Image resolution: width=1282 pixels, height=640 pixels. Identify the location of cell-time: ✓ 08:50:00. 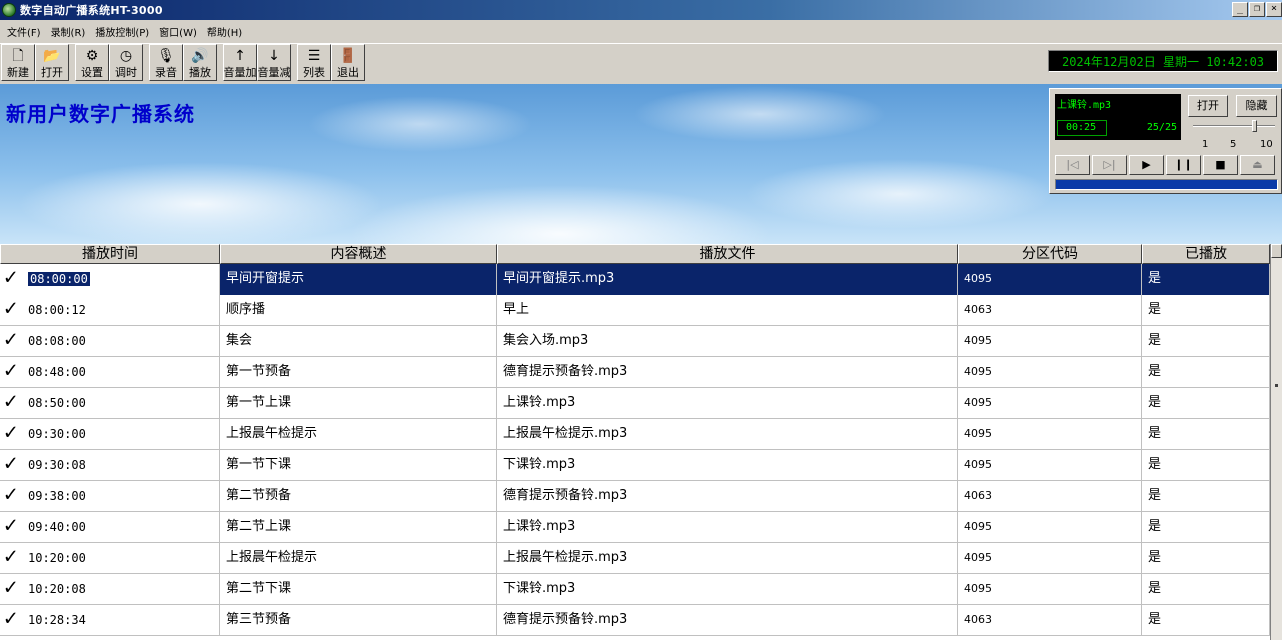
(110, 403).